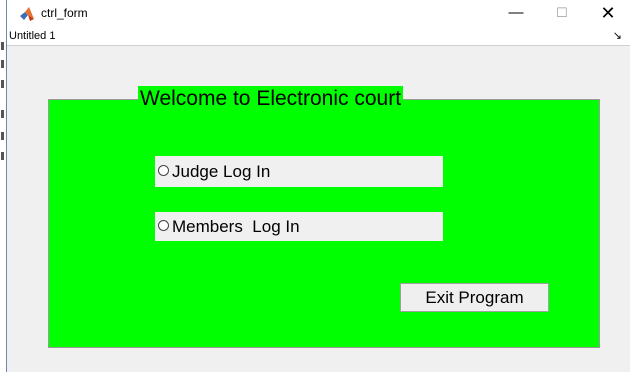  I want to click on maximize-button: ☐, so click(562, 14).